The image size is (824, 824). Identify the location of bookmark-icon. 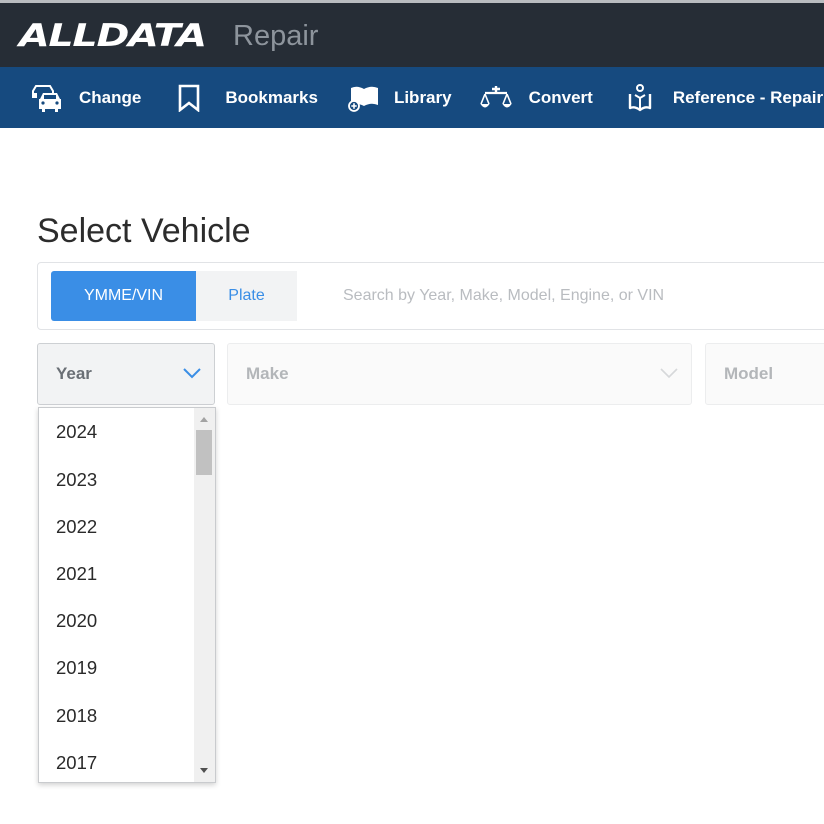
(189, 98).